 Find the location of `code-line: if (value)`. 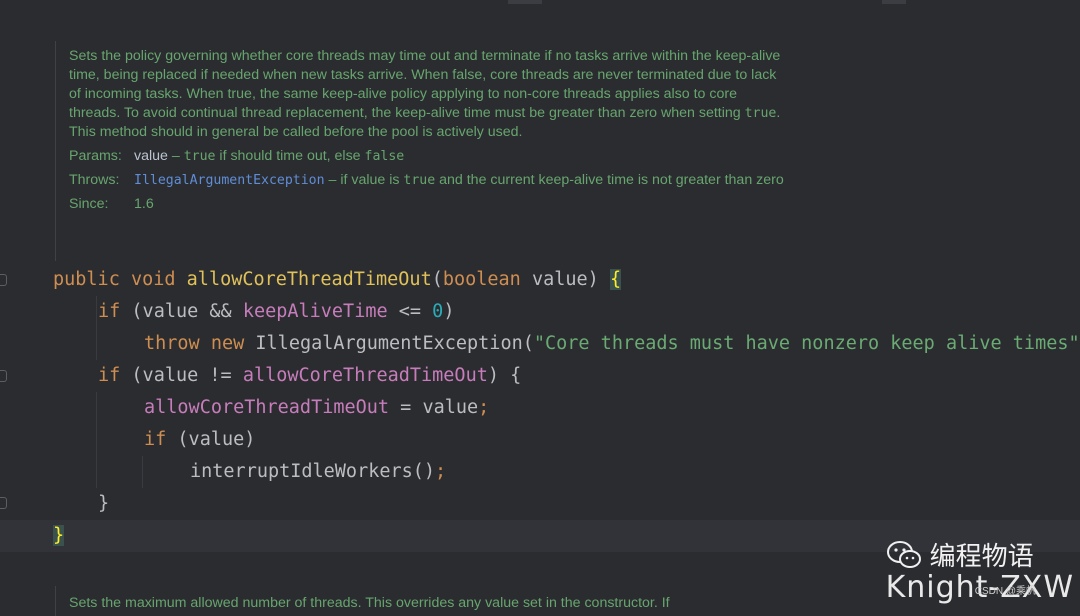

code-line: if (value) is located at coordinates (540, 440).